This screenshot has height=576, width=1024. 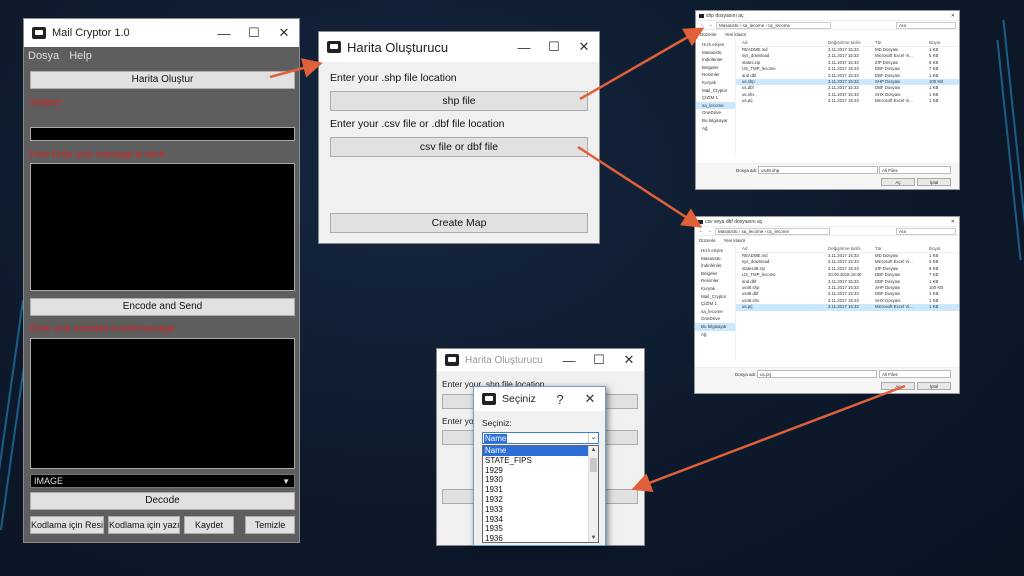 What do you see at coordinates (144, 525) in the screenshot?
I see `open-text-button: Kodlama için yazı Aç` at bounding box center [144, 525].